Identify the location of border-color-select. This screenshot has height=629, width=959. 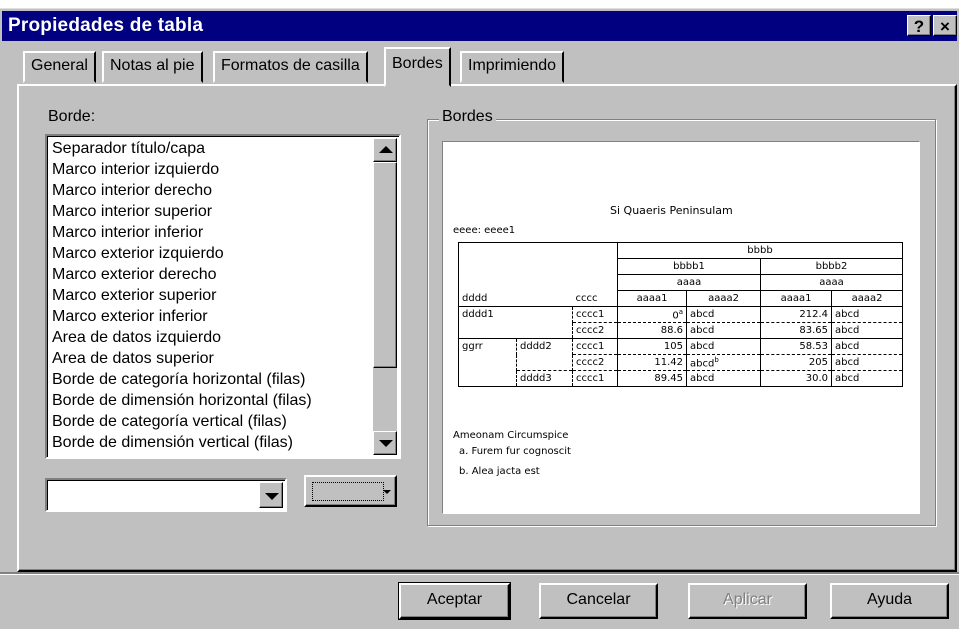
(350, 491).